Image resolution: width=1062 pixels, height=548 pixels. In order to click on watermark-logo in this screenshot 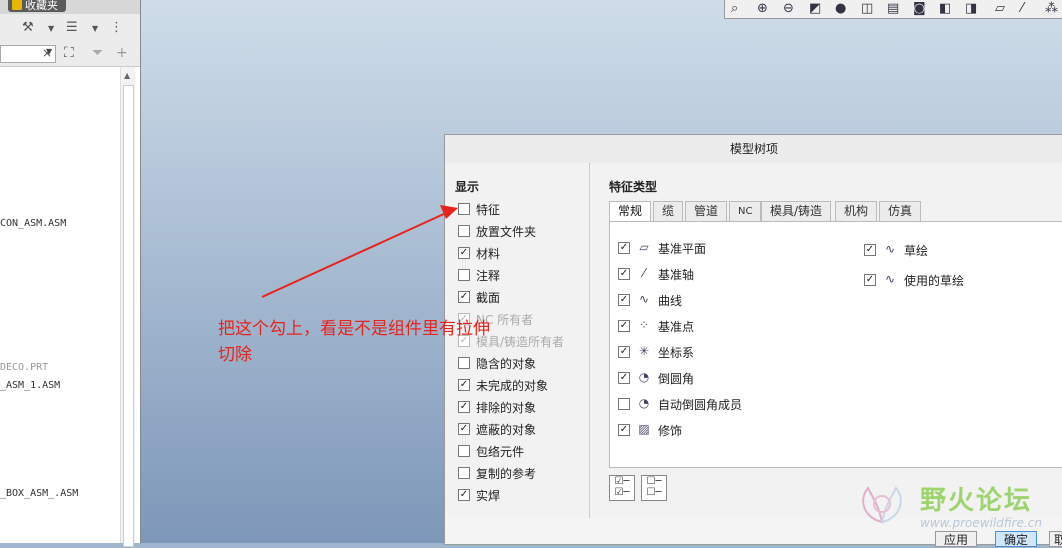, I will do `click(882, 505)`.